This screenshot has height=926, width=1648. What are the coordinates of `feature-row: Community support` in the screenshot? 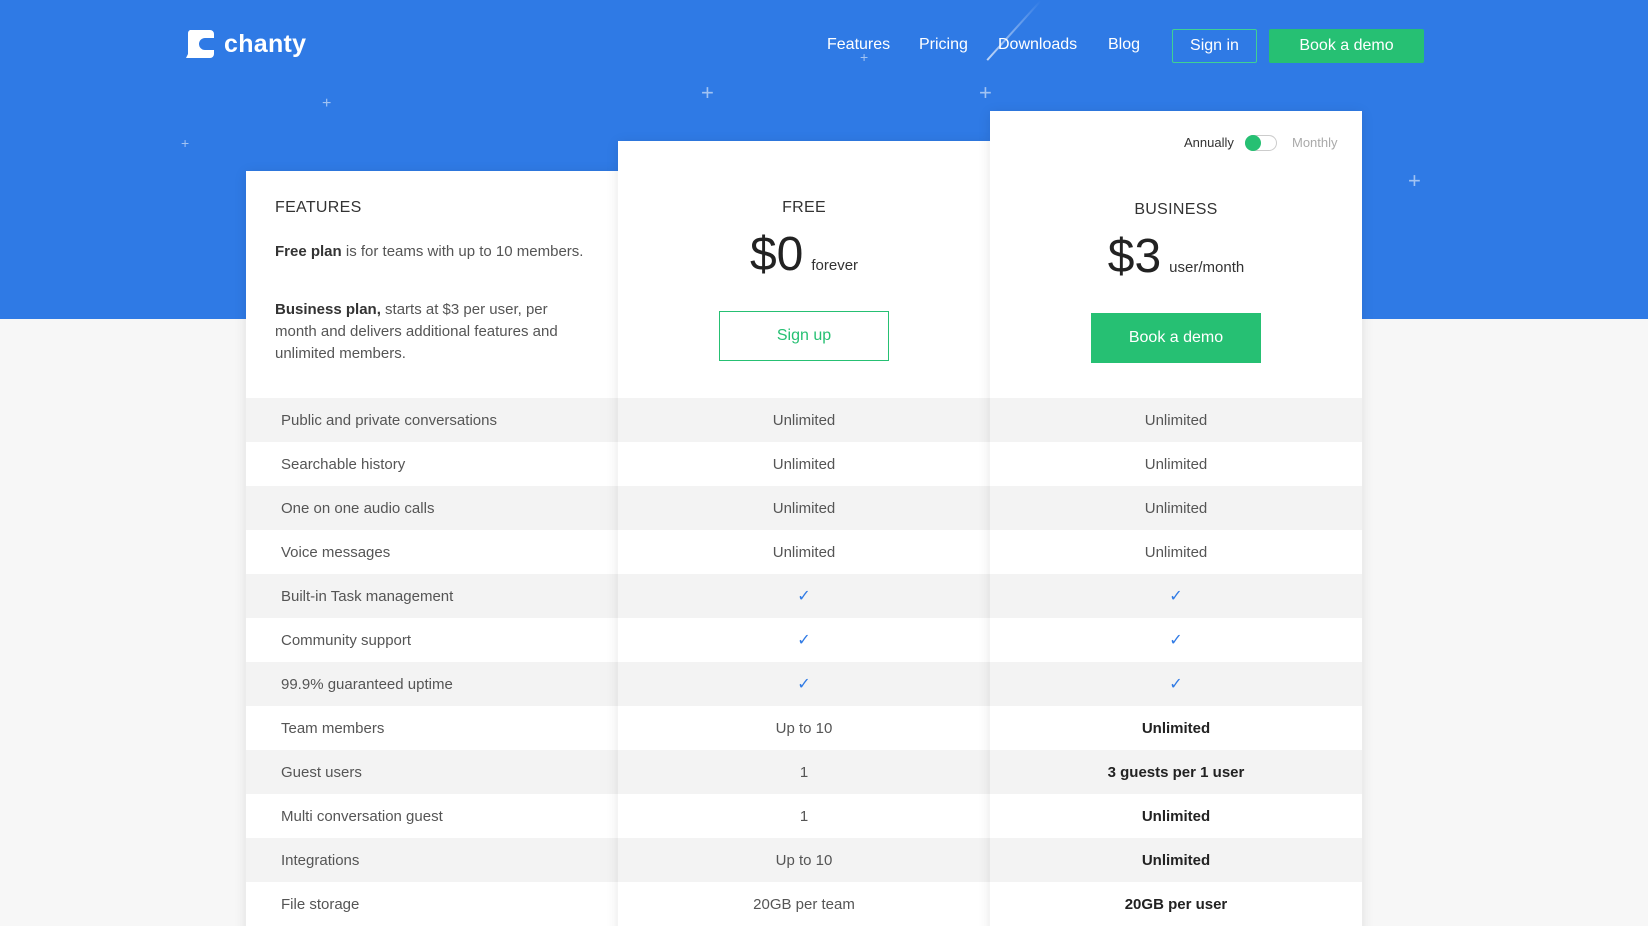 It's located at (432, 640).